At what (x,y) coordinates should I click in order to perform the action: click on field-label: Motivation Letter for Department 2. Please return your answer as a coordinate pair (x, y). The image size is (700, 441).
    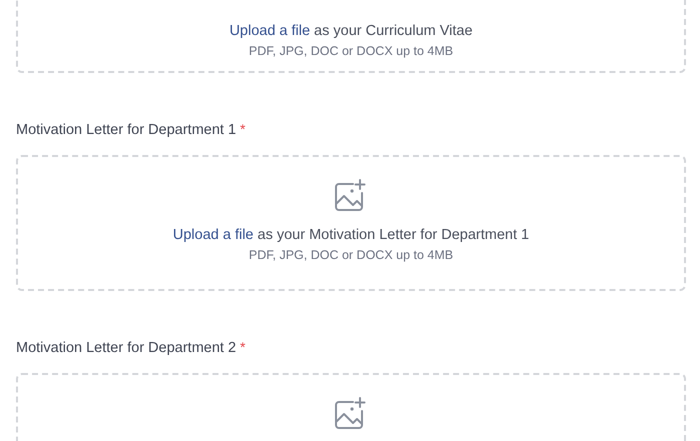
    Looking at the image, I should click on (126, 348).